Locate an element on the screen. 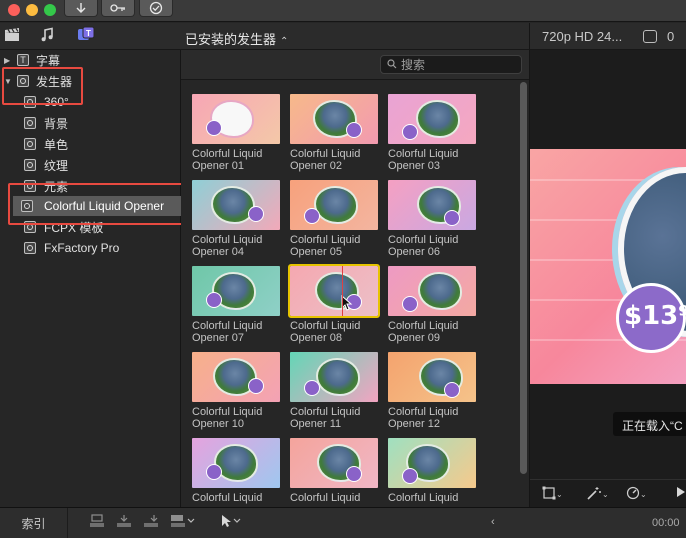 Image resolution: width=686 pixels, height=538 pixels. generator-tile: Colorful Liquid Opener 12 is located at coordinates (432, 391).